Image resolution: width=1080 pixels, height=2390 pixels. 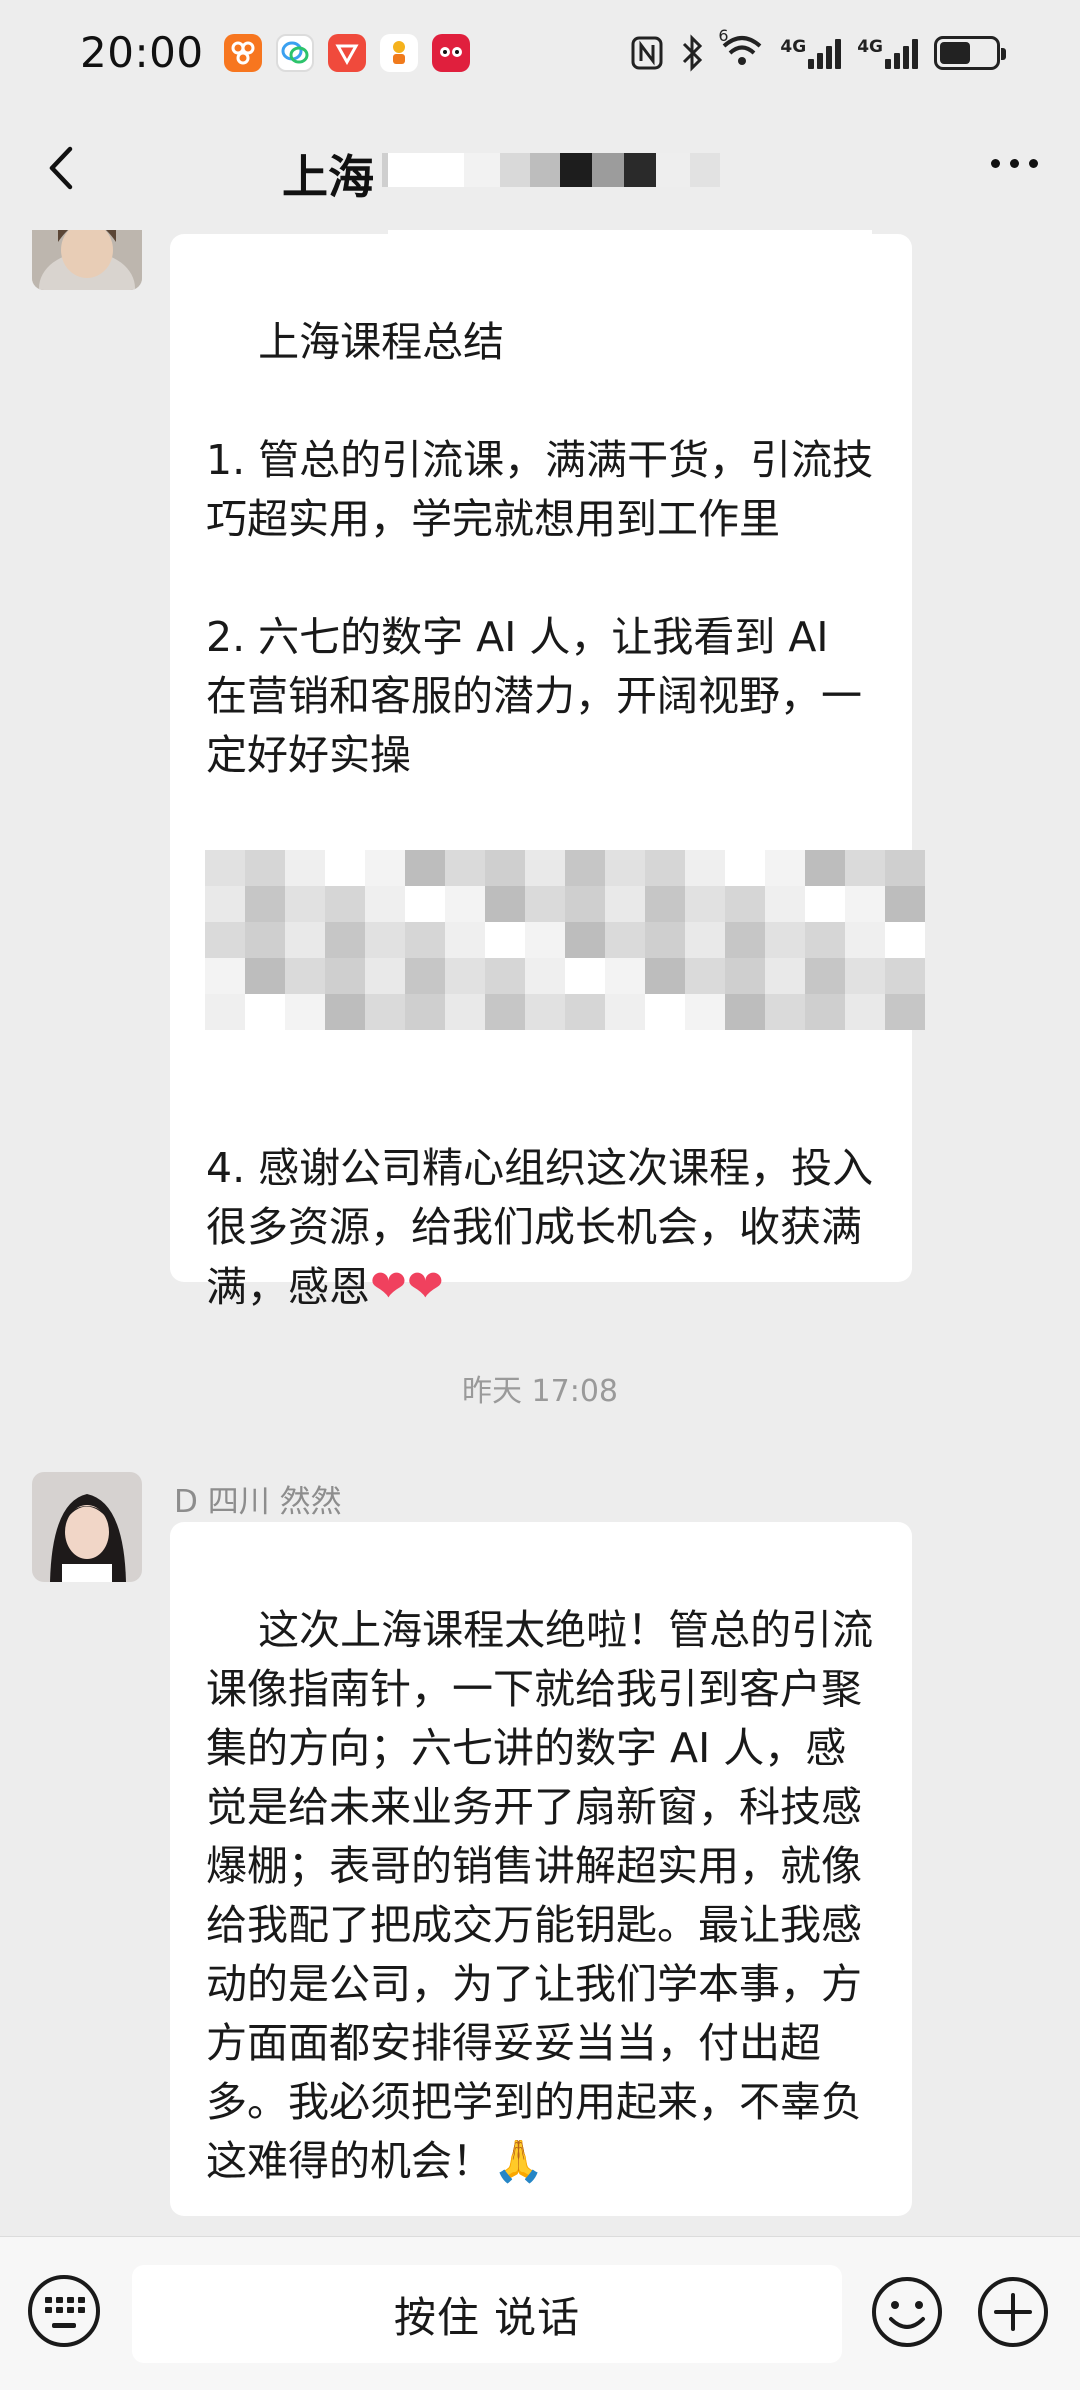 I want to click on more-dots-icon, so click(x=1014, y=163).